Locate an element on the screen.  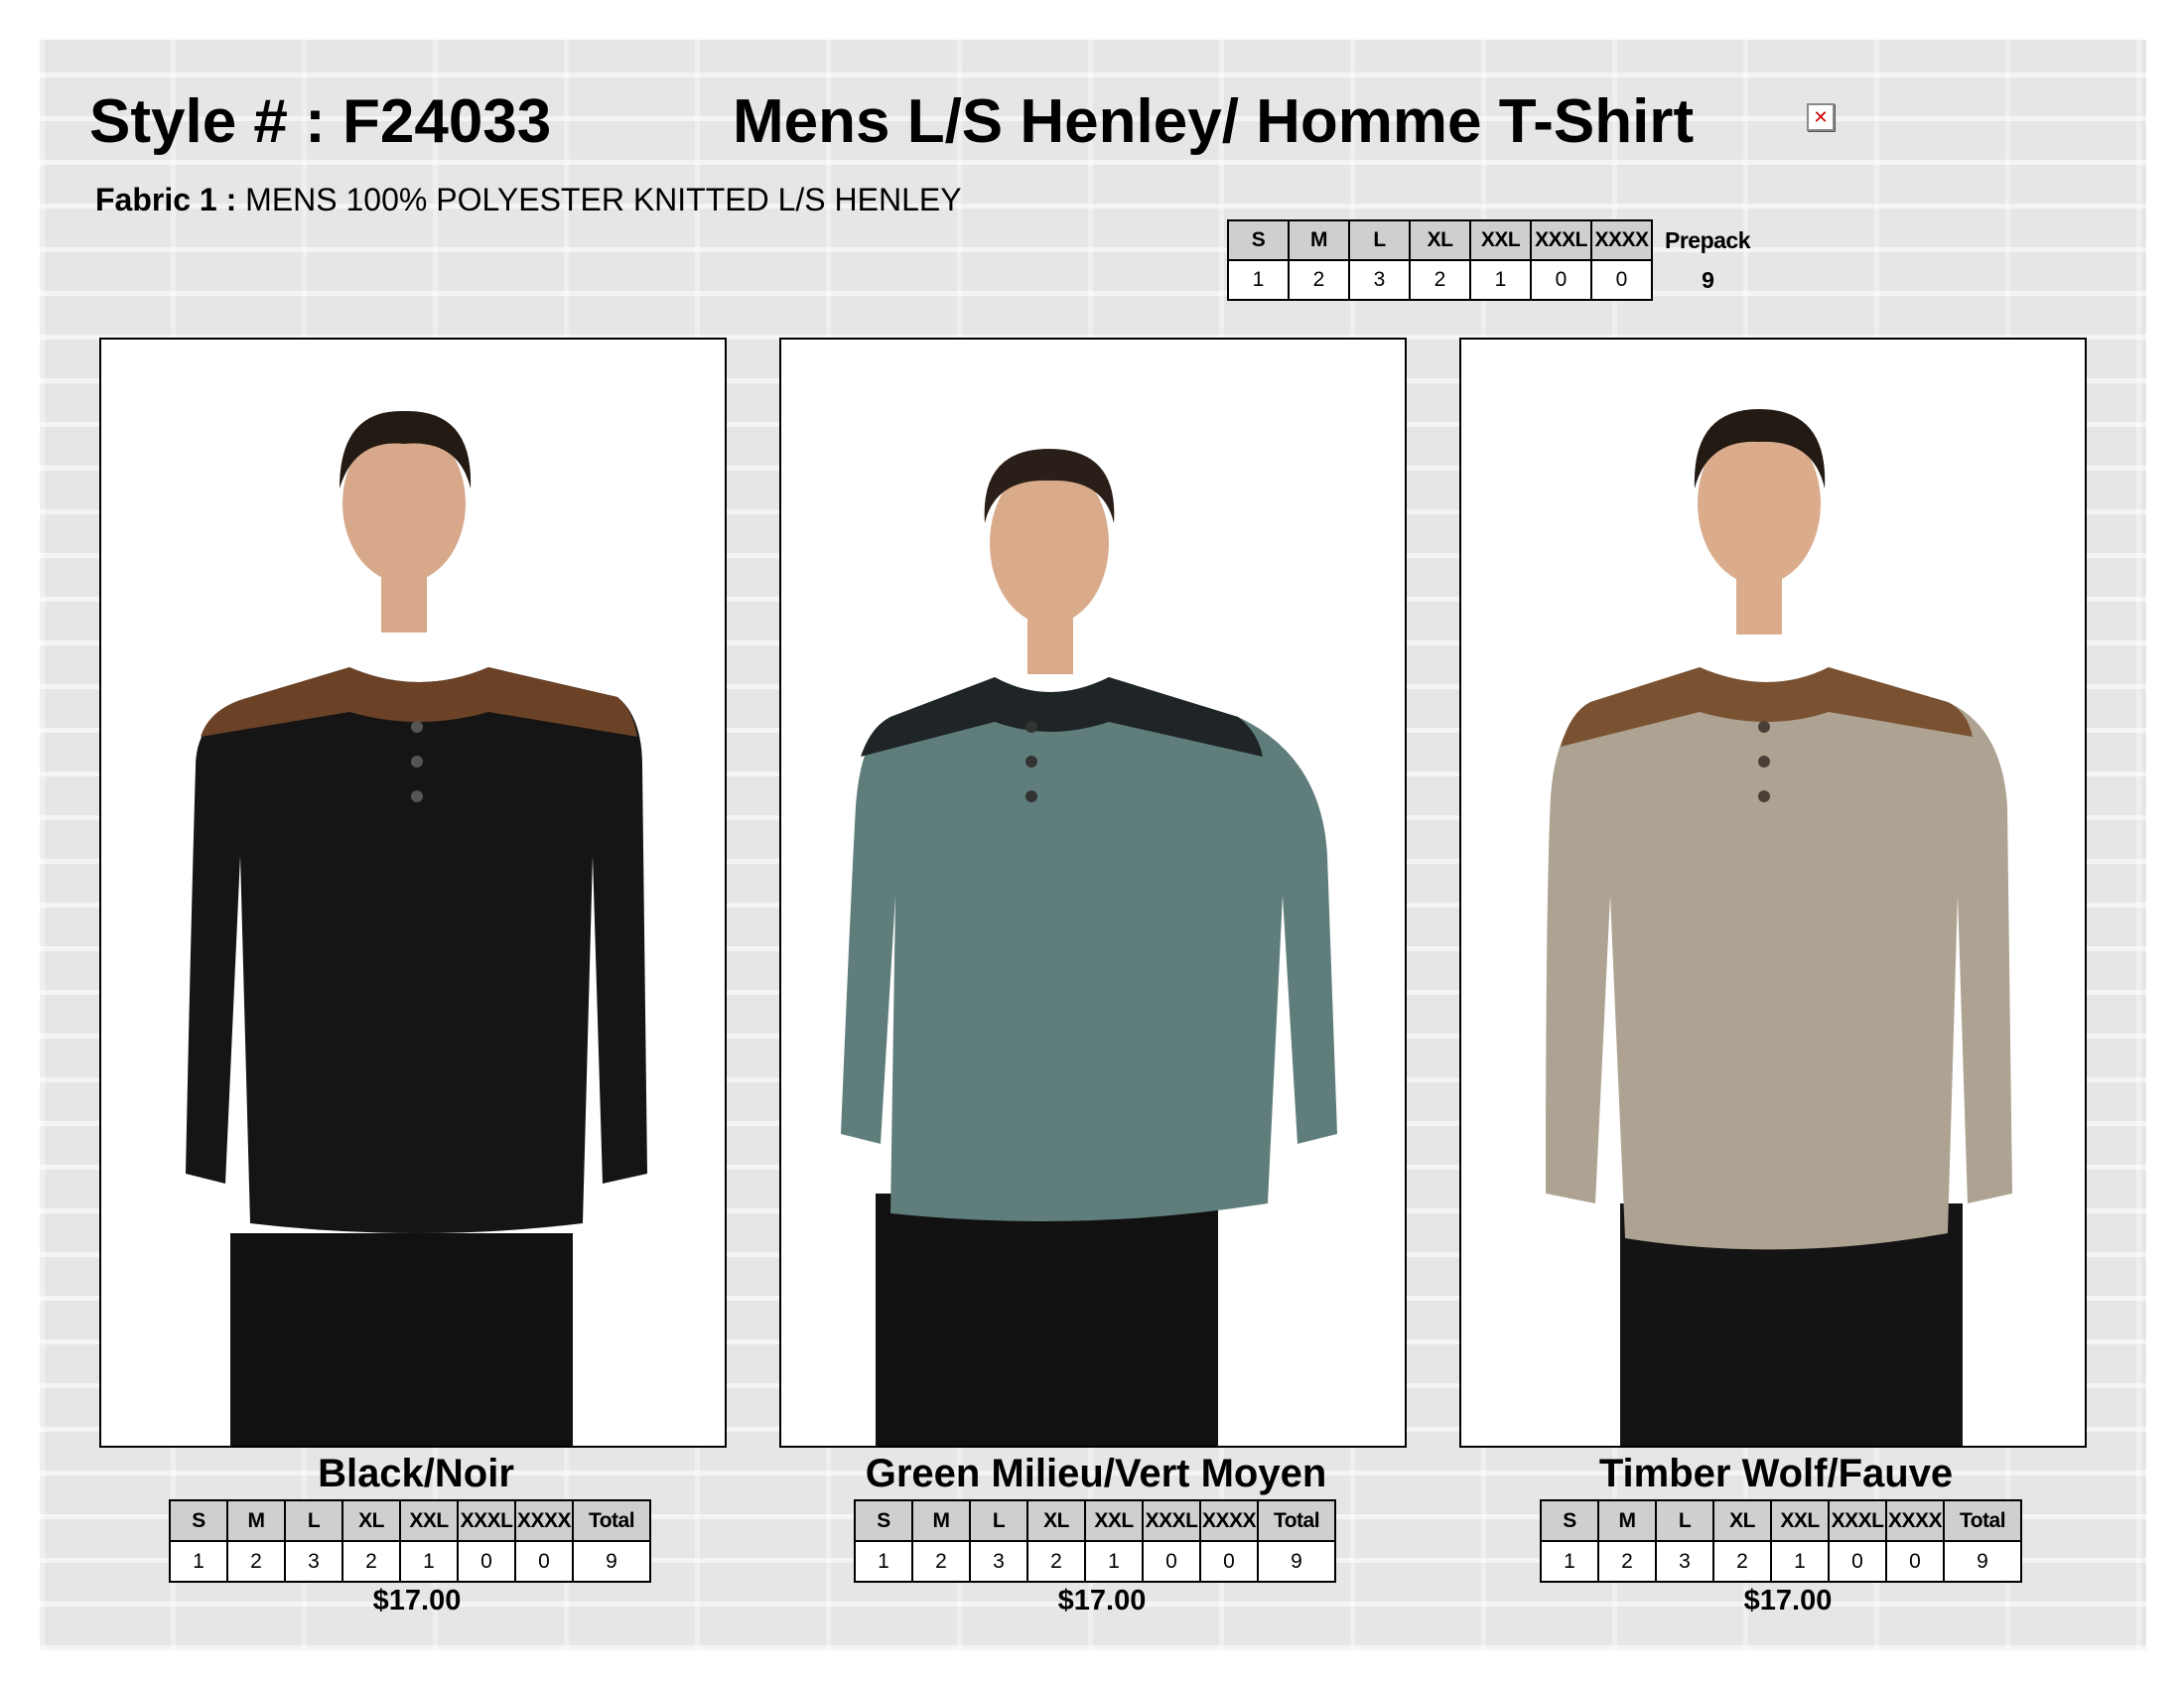
prepack-quantity-row: 1 2 3 2 1 0 0 9 is located at coordinates (1495, 280).